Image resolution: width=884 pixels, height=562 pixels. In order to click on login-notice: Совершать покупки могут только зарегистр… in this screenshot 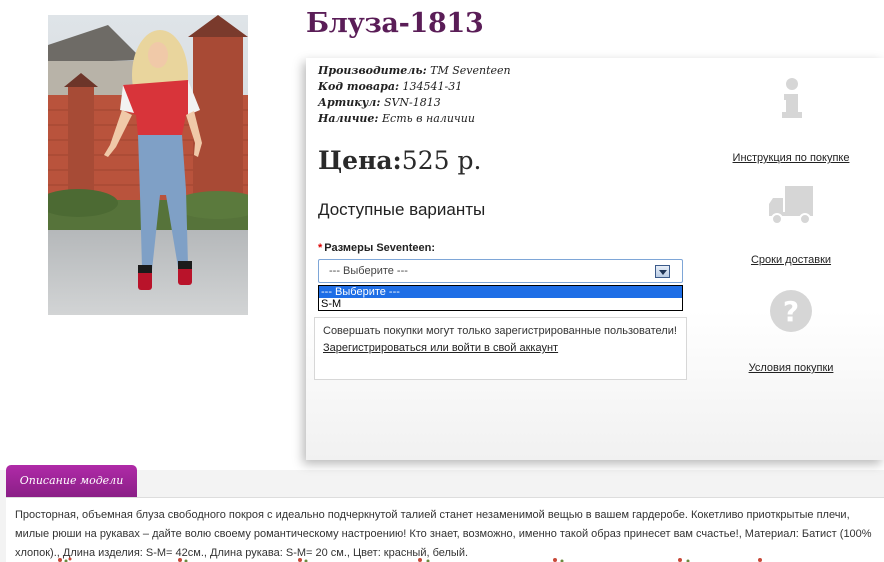, I will do `click(500, 348)`.